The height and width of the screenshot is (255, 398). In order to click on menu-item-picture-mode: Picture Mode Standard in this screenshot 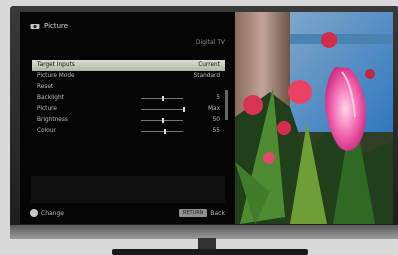, I will do `click(128, 76)`.